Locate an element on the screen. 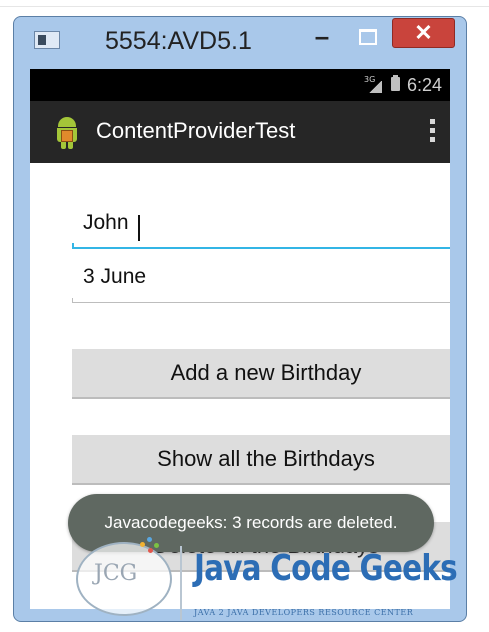 The height and width of the screenshot is (632, 489). status-bar: 3G 6:24 is located at coordinates (240, 85).